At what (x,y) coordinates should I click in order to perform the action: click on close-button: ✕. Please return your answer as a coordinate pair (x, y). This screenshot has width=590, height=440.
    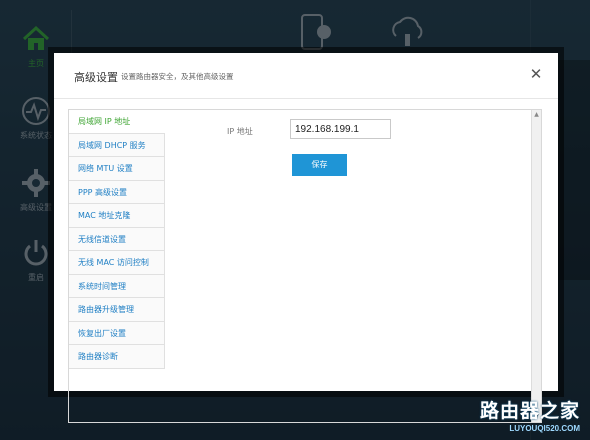
    Looking at the image, I should click on (536, 74).